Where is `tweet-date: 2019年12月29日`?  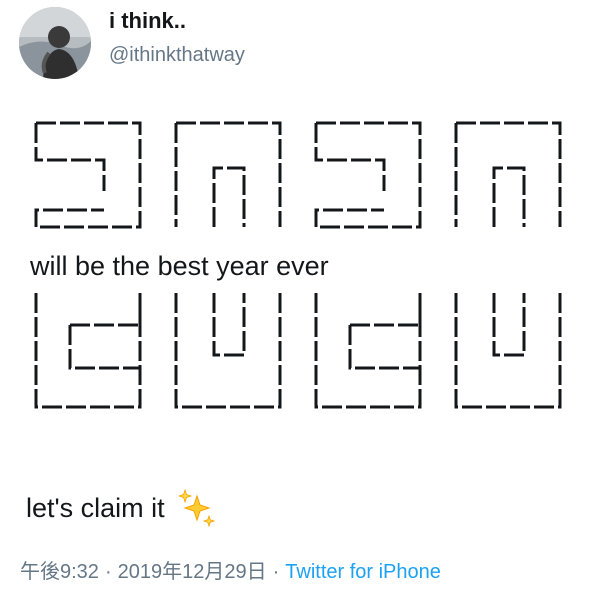
tweet-date: 2019年12月29日 is located at coordinates (192, 572).